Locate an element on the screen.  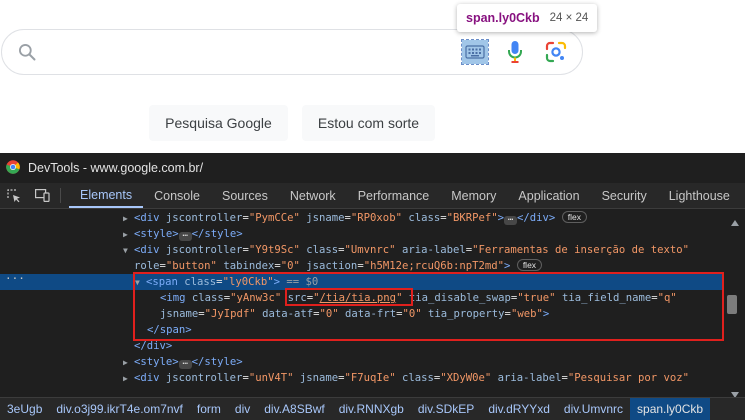
breadcrumb-item: form is located at coordinates (209, 409).